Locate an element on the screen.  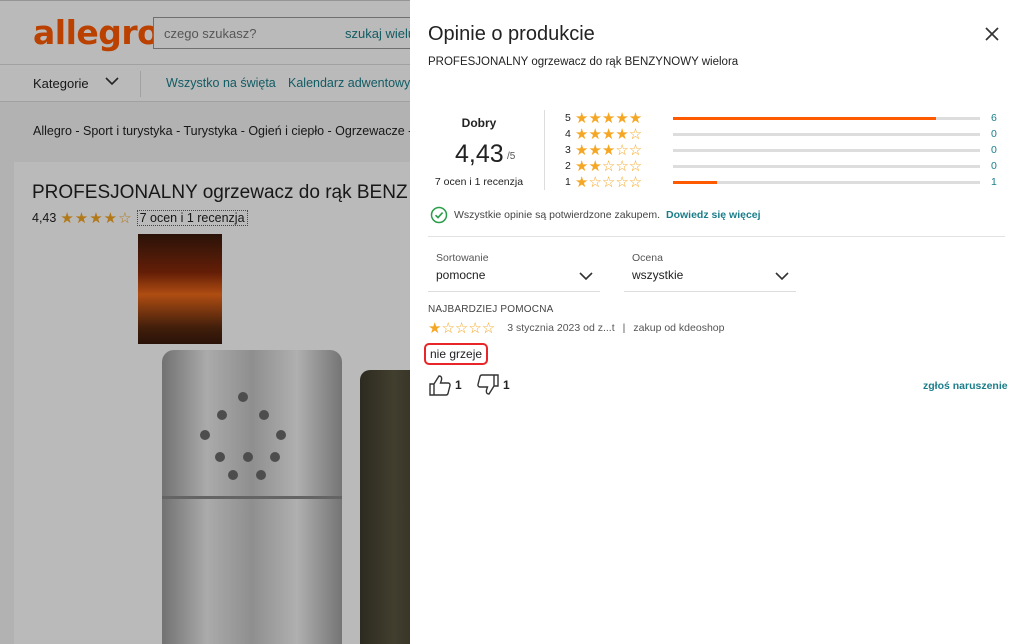
rating-filter-label: Ocena is located at coordinates (647, 258).